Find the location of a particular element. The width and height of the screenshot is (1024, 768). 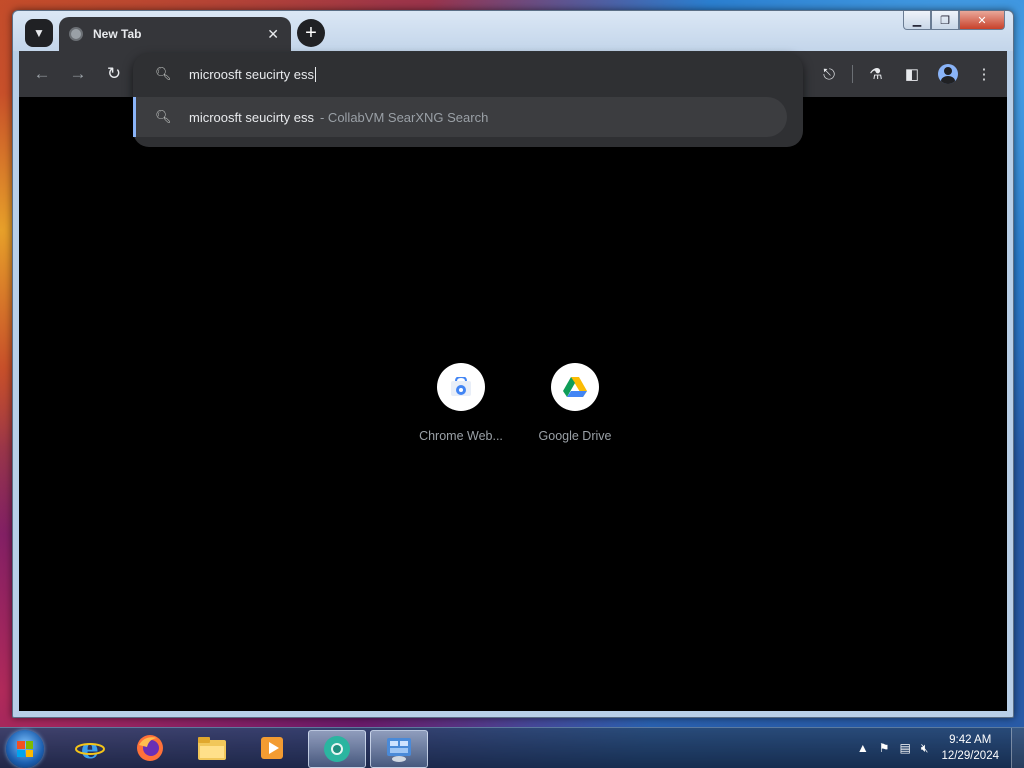

shortcut-google-drive: Google Drive is located at coordinates (575, 403).